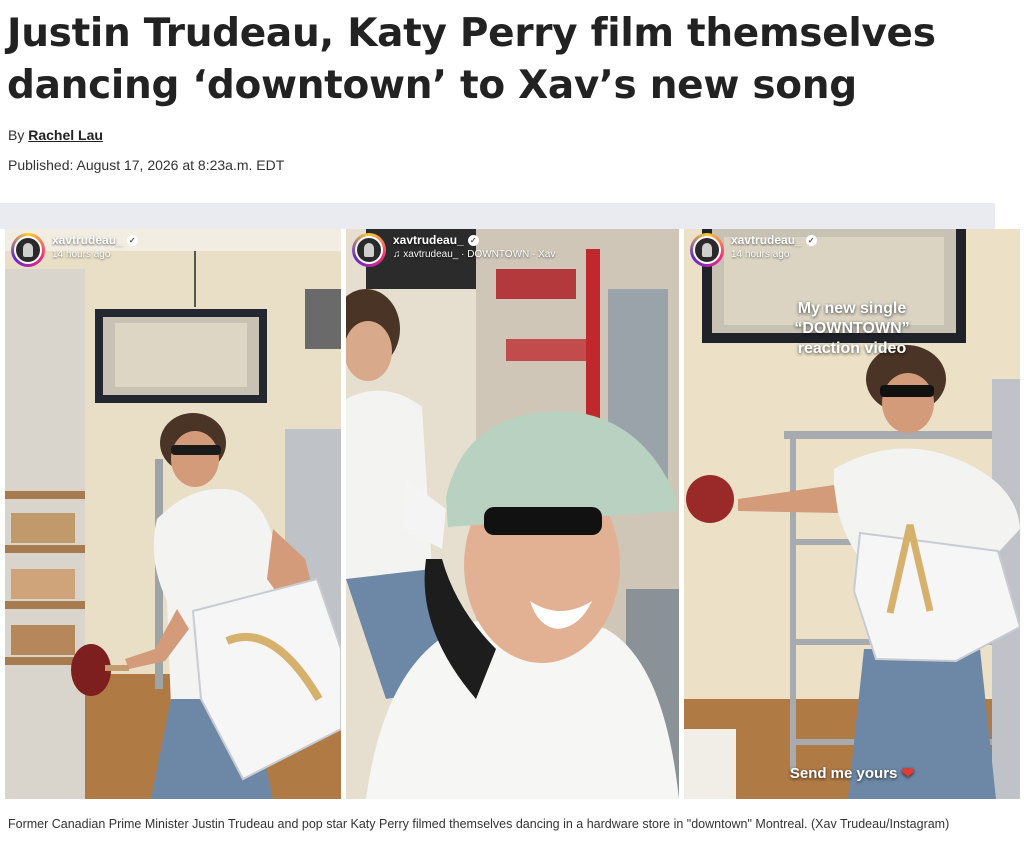 The image size is (1024, 855). I want to click on overlay-line-2: “DOWNTOWN”, so click(852, 328).